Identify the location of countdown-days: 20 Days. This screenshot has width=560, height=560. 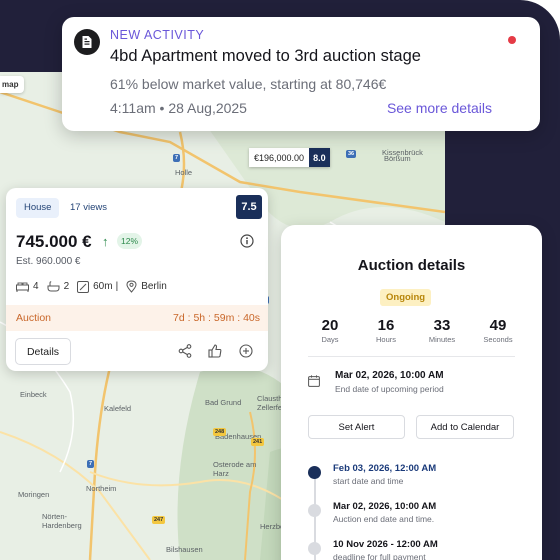
(330, 330).